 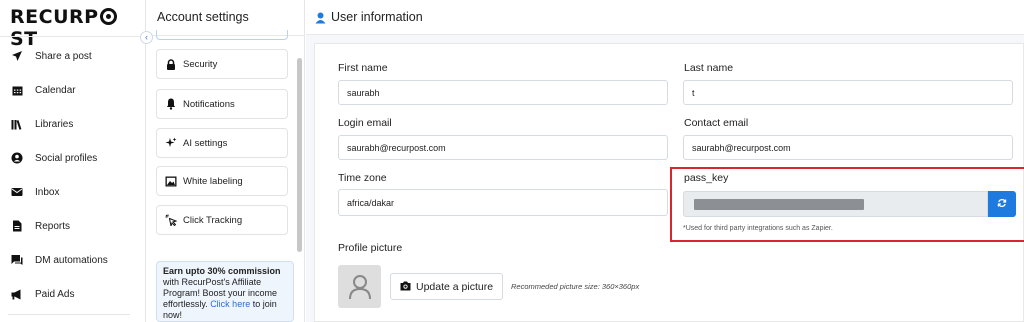 I want to click on avatar, so click(x=359, y=286).